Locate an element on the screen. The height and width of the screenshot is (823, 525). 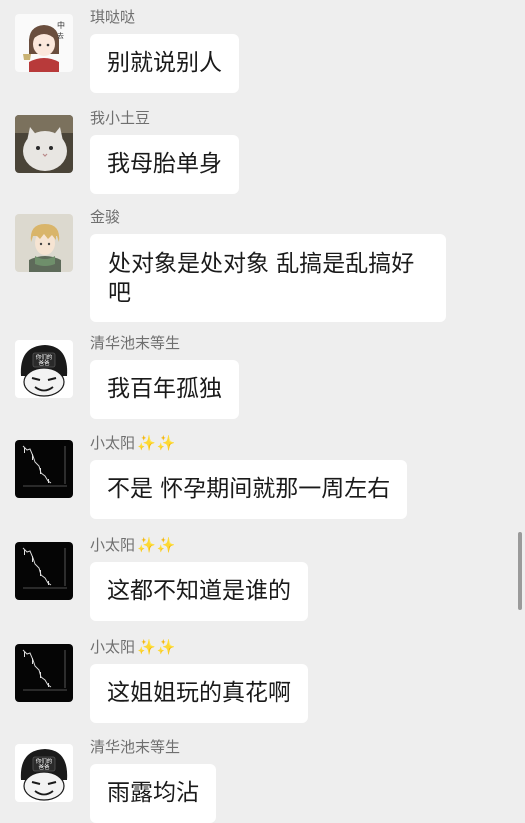
sender-name-text: 金骏 is located at coordinates (105, 217).